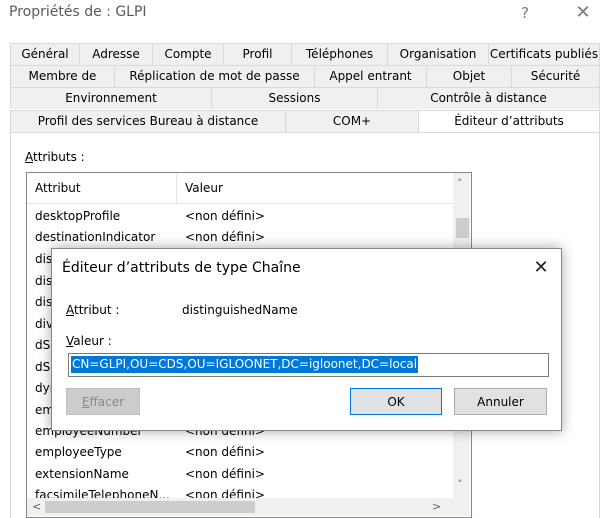 Image resolution: width=610 pixels, height=518 pixels. What do you see at coordinates (468, 76) in the screenshot?
I see `tab-objet: Objet` at bounding box center [468, 76].